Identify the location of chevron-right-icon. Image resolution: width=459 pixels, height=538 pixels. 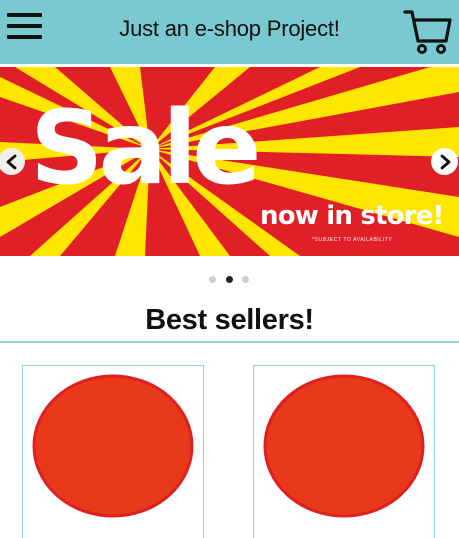
(445, 161).